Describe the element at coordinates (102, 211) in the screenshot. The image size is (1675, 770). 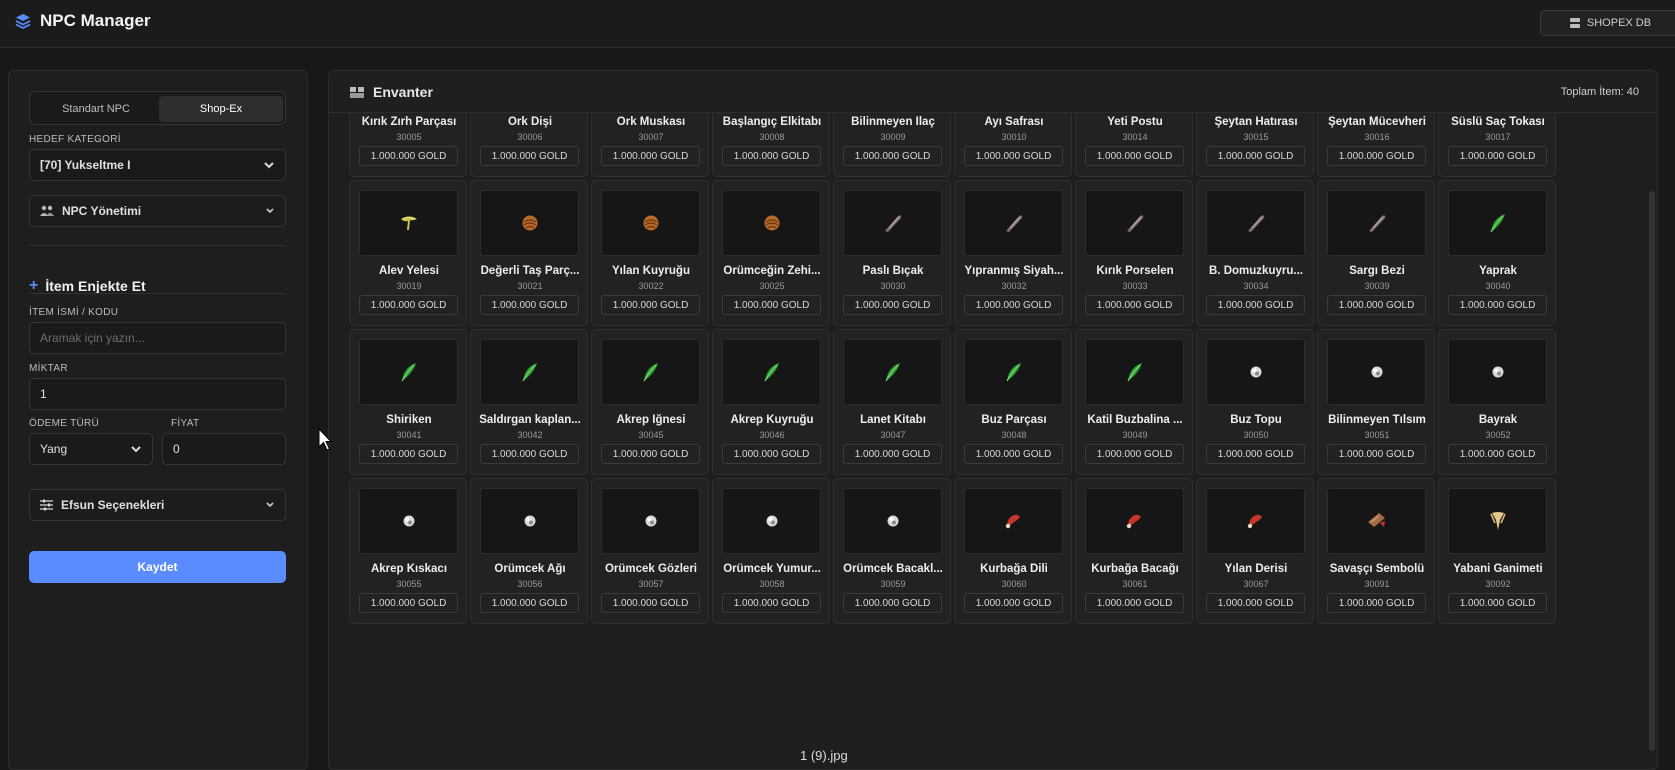
I see `npc-management-label: NPC Yönetimi` at that location.